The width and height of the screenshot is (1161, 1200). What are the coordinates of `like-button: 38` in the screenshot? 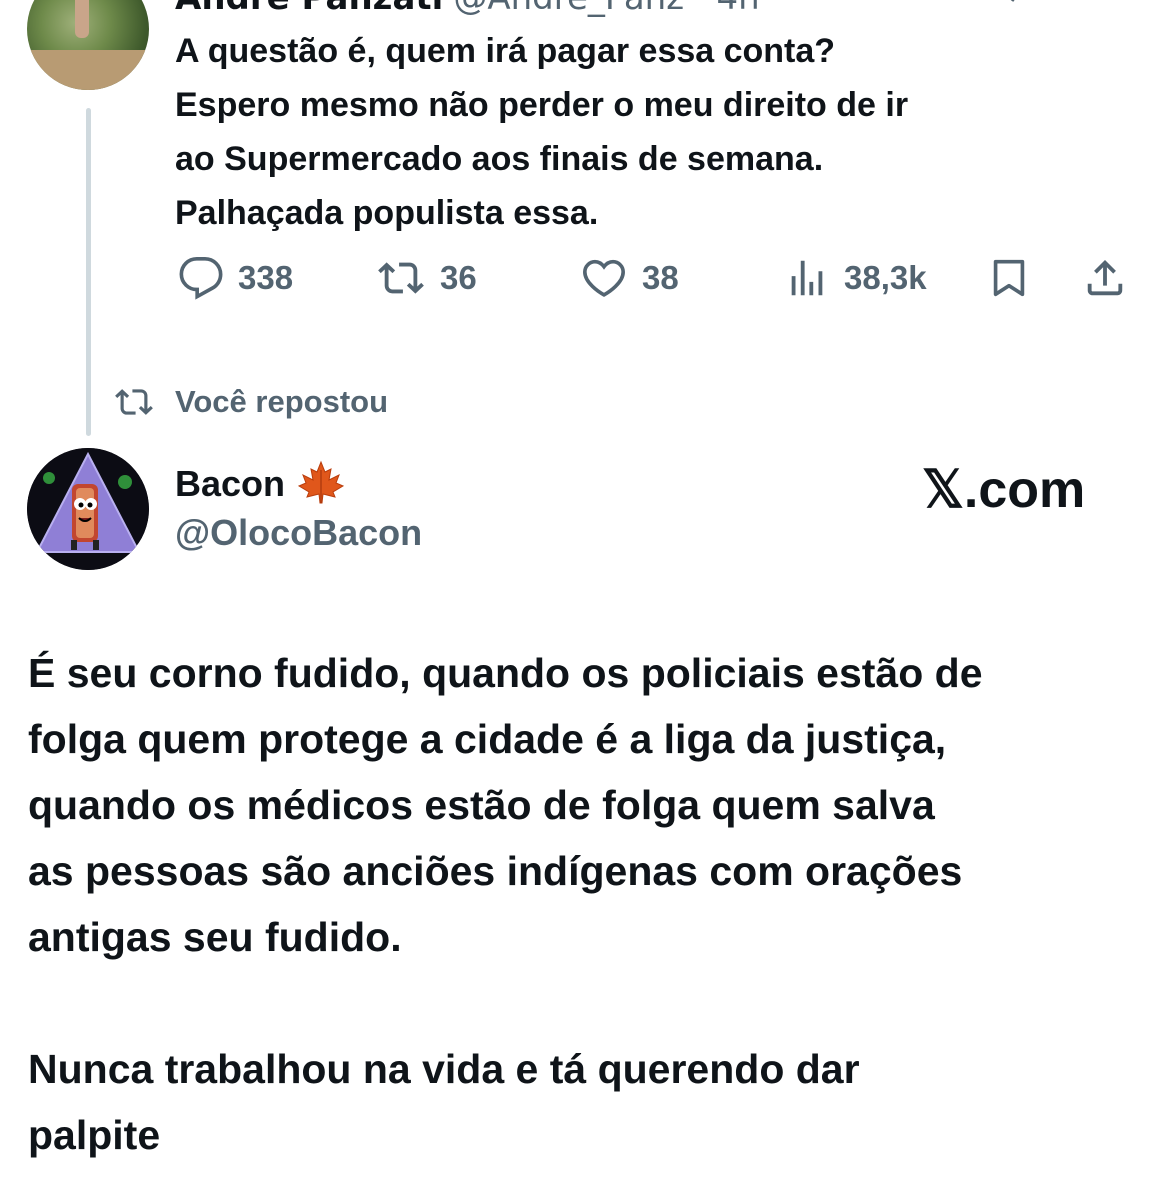 It's located at (629, 278).